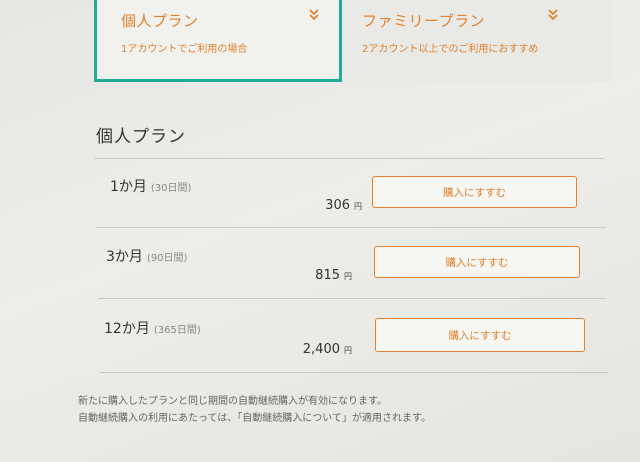 This screenshot has height=462, width=640. I want to click on price-value: 306, so click(337, 205).